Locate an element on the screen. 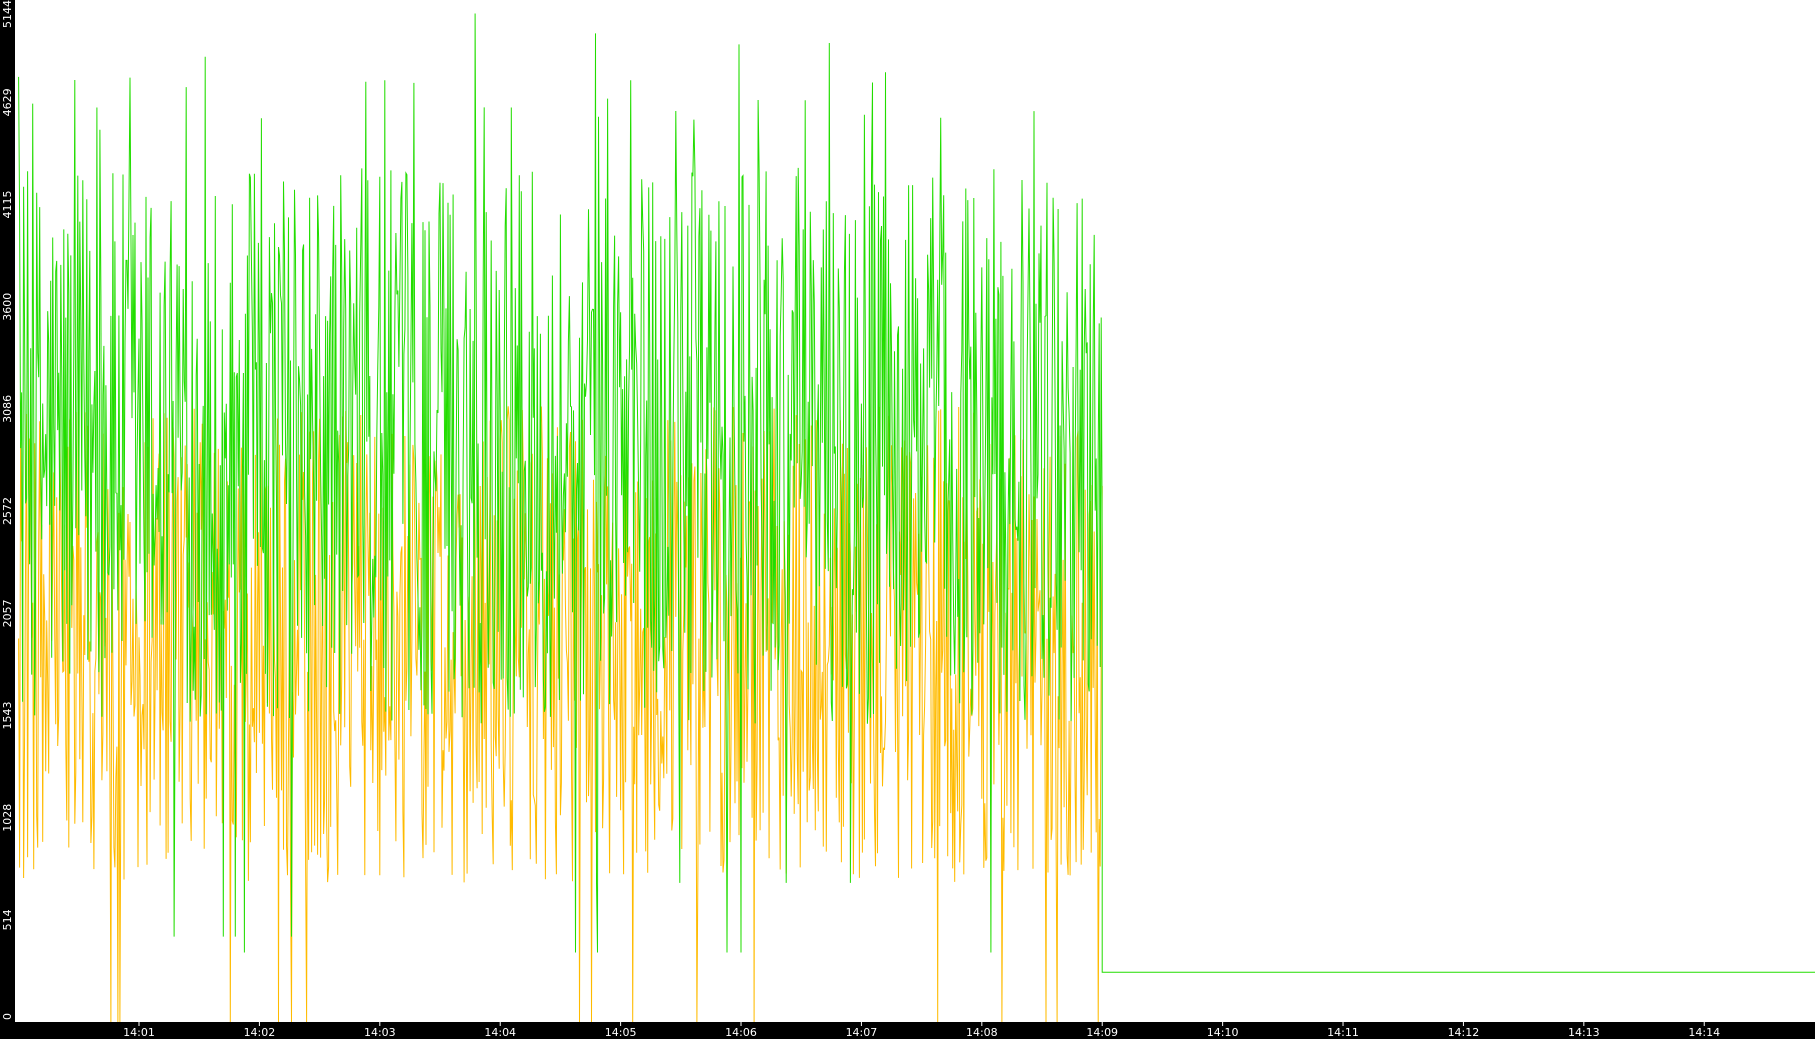 This screenshot has width=1815, height=1039. y-tick-label: 514 is located at coordinates (7, 919).